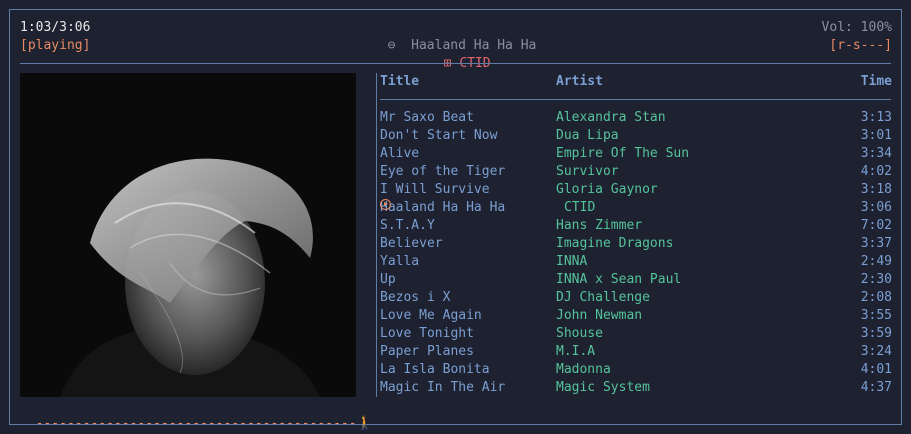  What do you see at coordinates (55, 45) in the screenshot?
I see `playback-state: [playing]` at bounding box center [55, 45].